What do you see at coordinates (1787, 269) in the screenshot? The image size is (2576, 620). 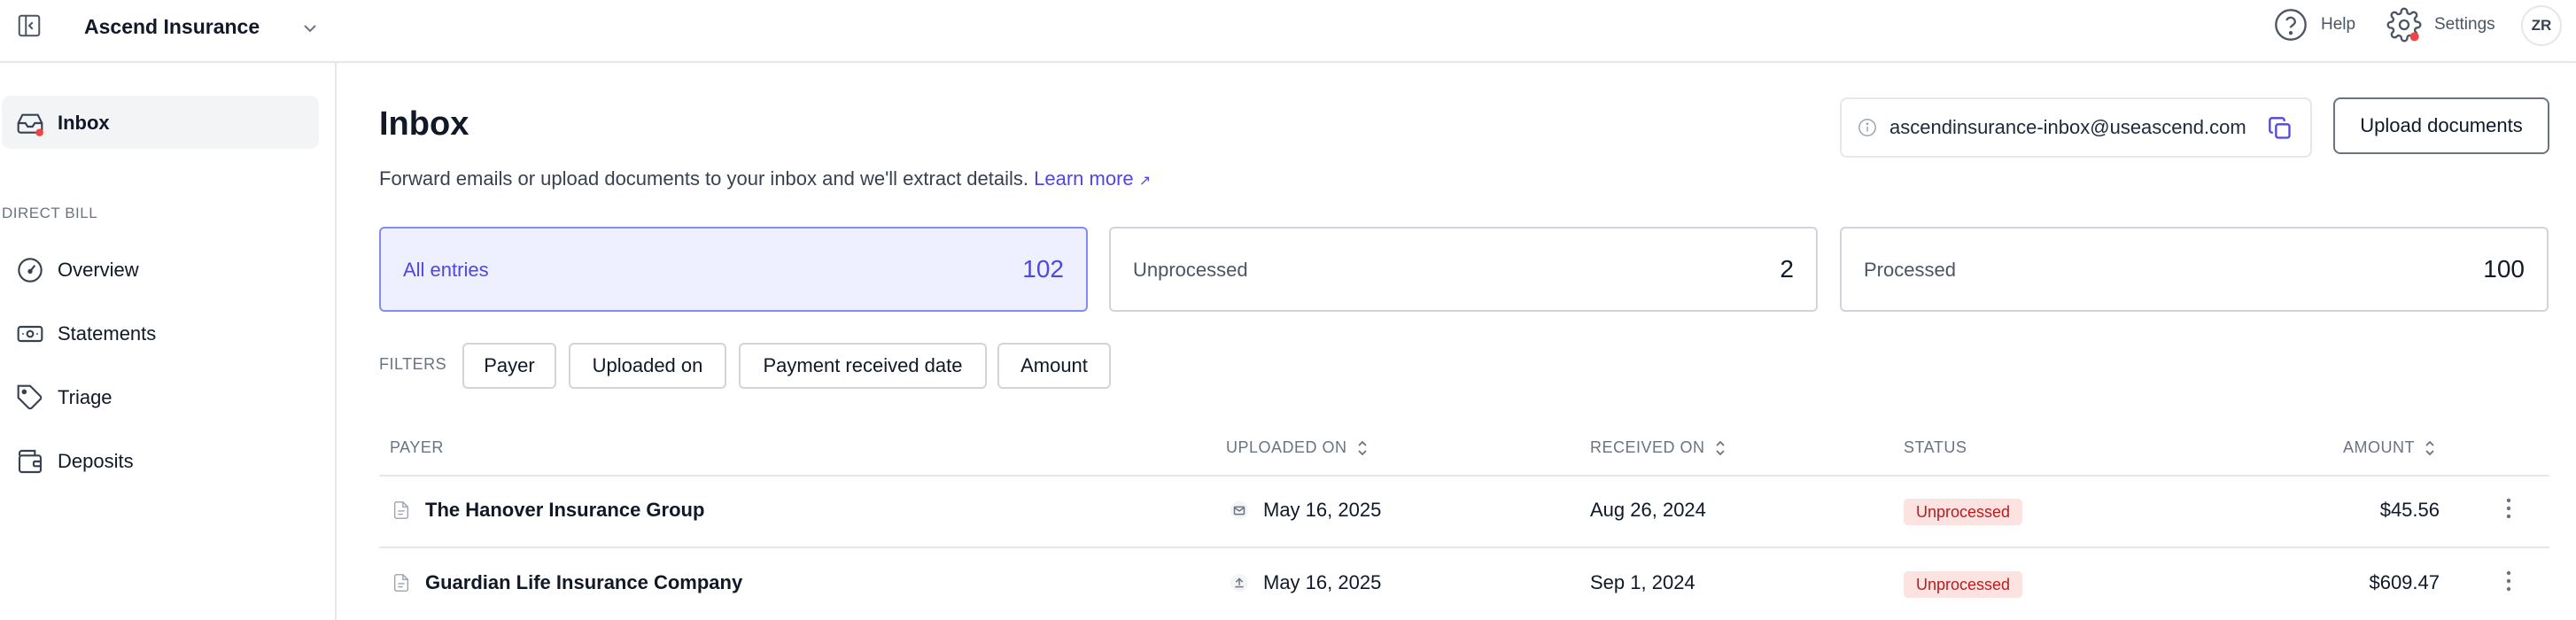 I see `stat-count: 2` at bounding box center [1787, 269].